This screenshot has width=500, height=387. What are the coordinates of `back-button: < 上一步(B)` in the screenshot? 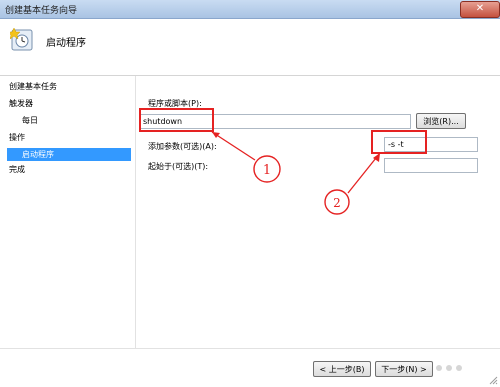 It's located at (342, 369).